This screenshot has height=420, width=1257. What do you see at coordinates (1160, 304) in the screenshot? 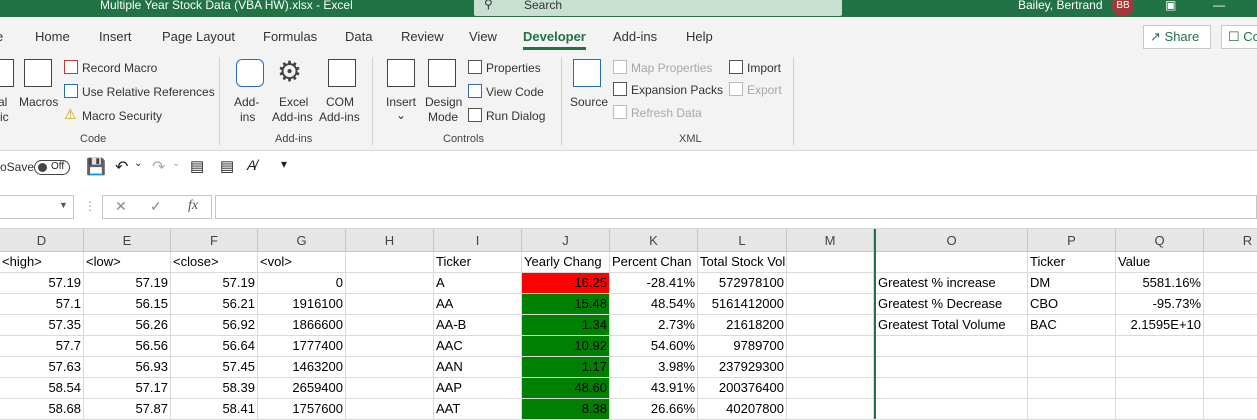
I see `cell-q3: -95.73%` at bounding box center [1160, 304].